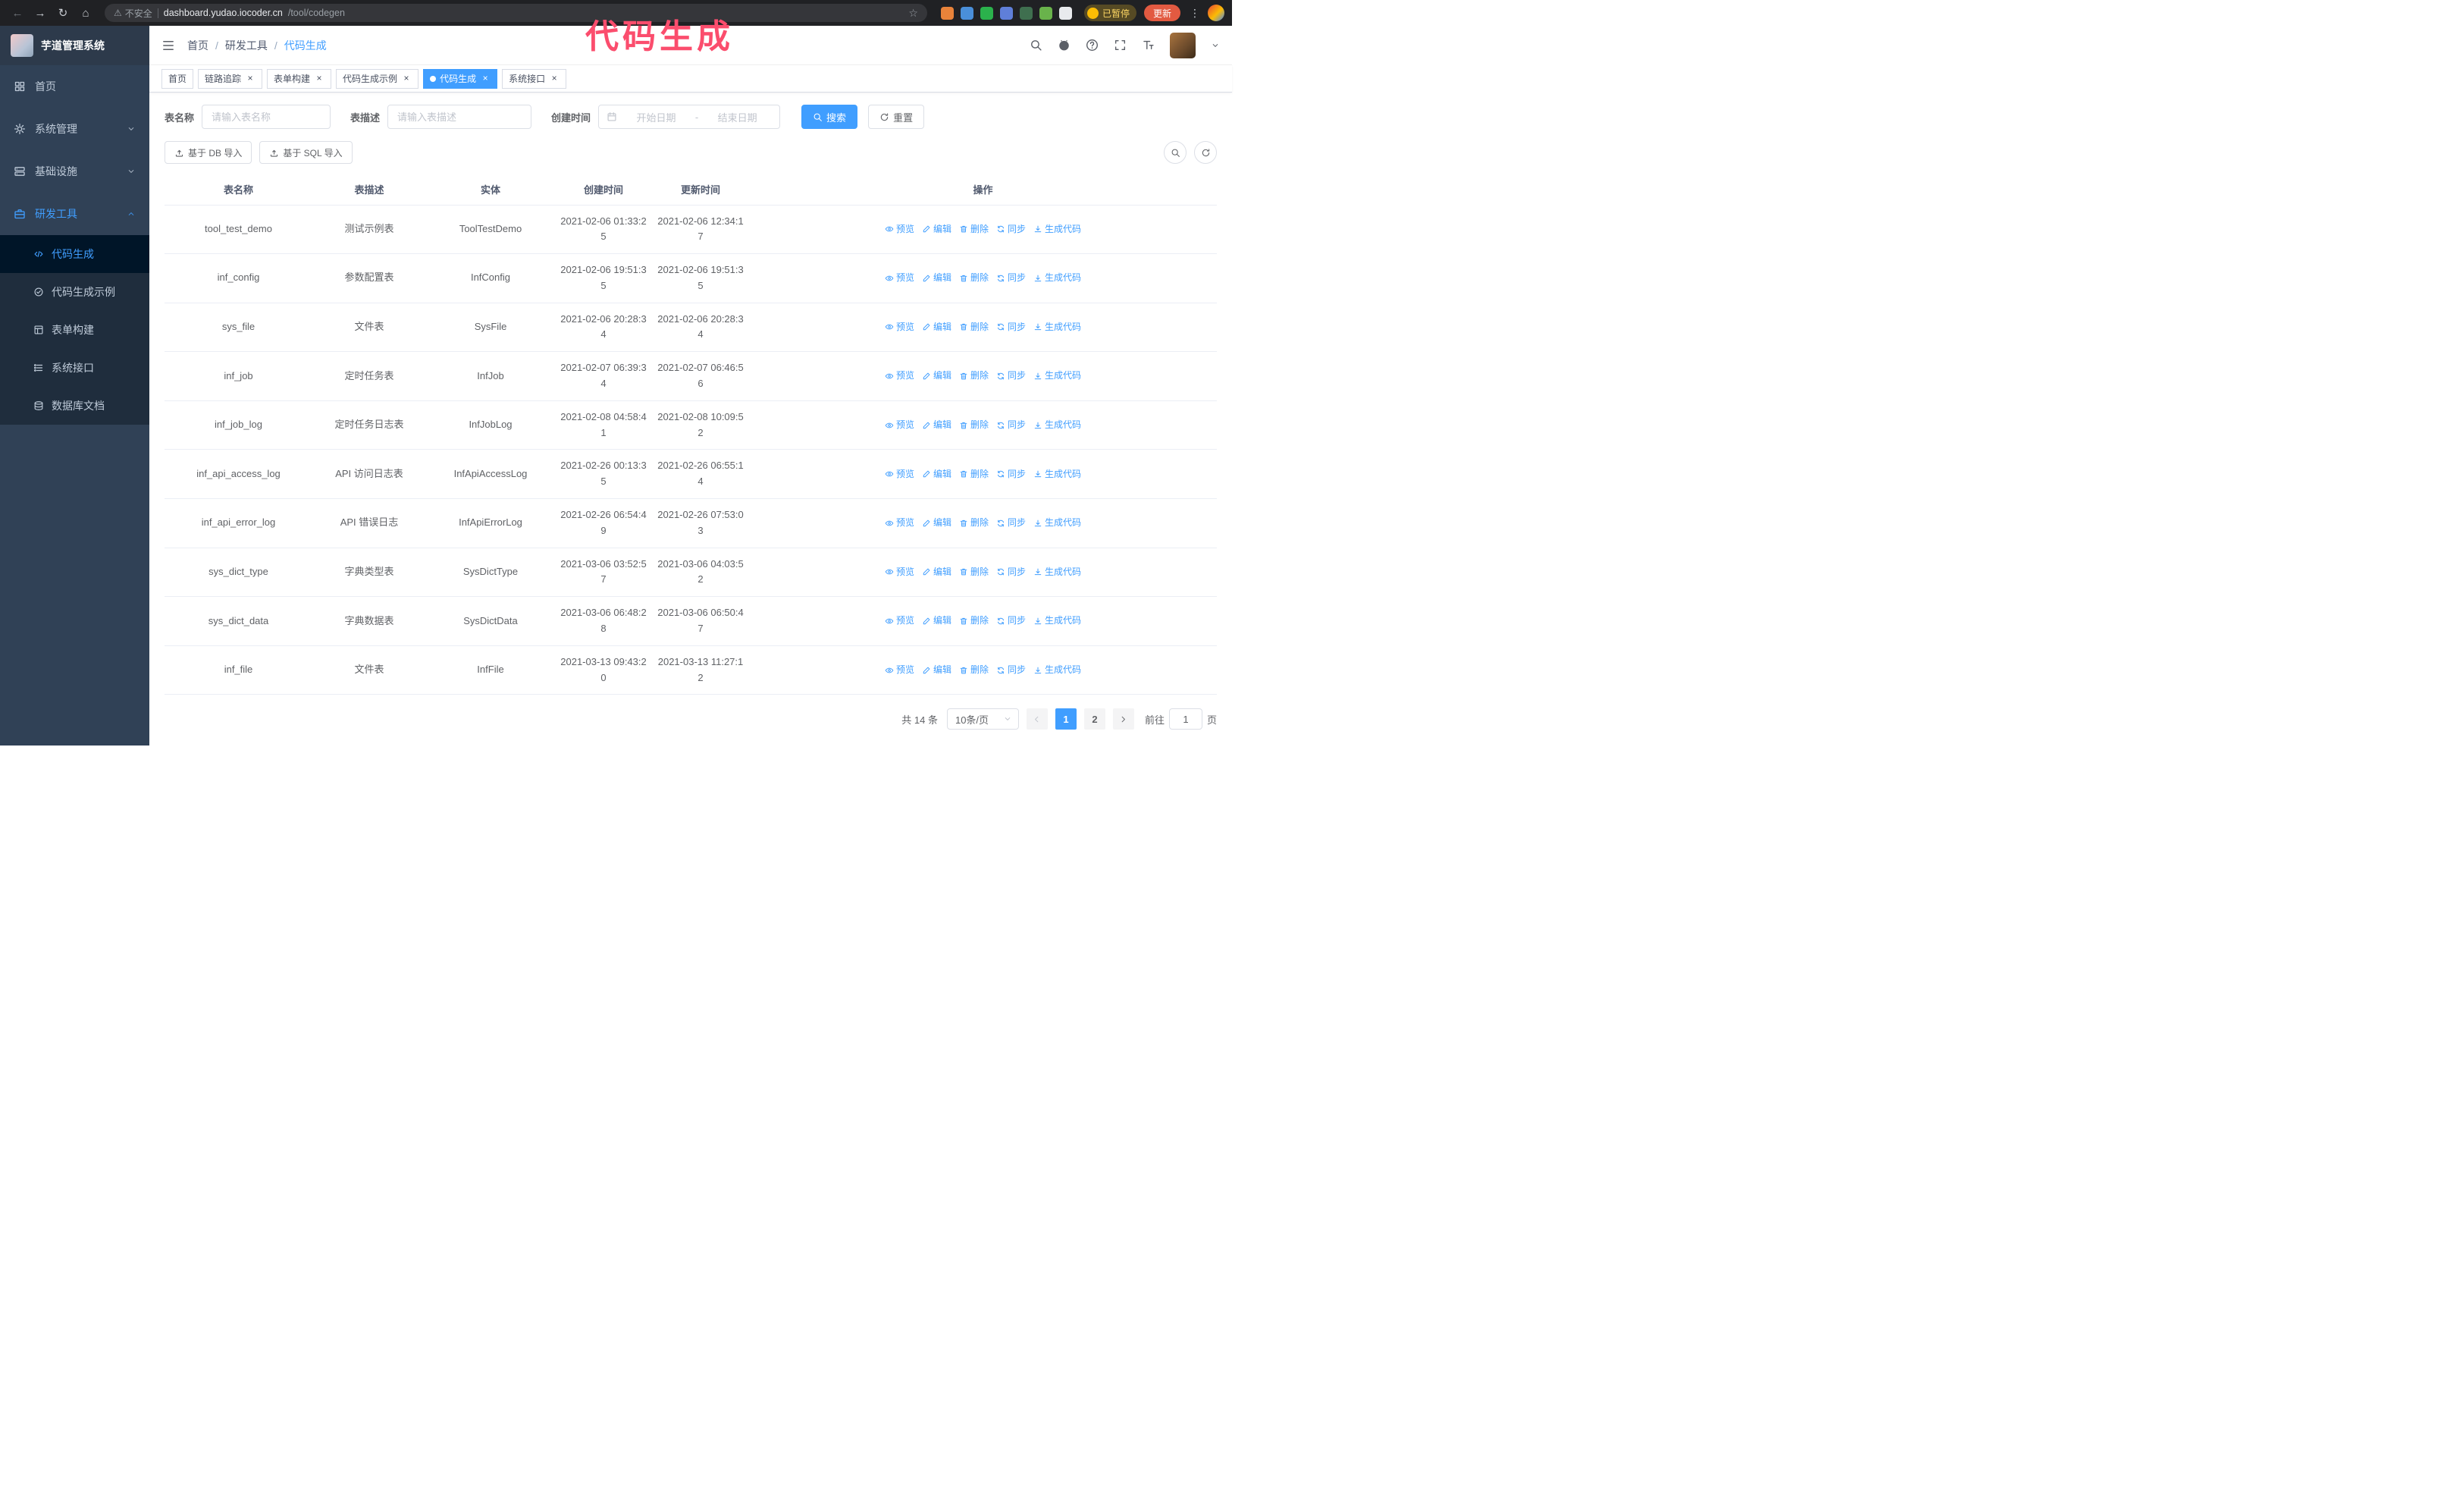 Image resolution: width=2464 pixels, height=1491 pixels. I want to click on breadcrumb-home: 首页, so click(197, 45).